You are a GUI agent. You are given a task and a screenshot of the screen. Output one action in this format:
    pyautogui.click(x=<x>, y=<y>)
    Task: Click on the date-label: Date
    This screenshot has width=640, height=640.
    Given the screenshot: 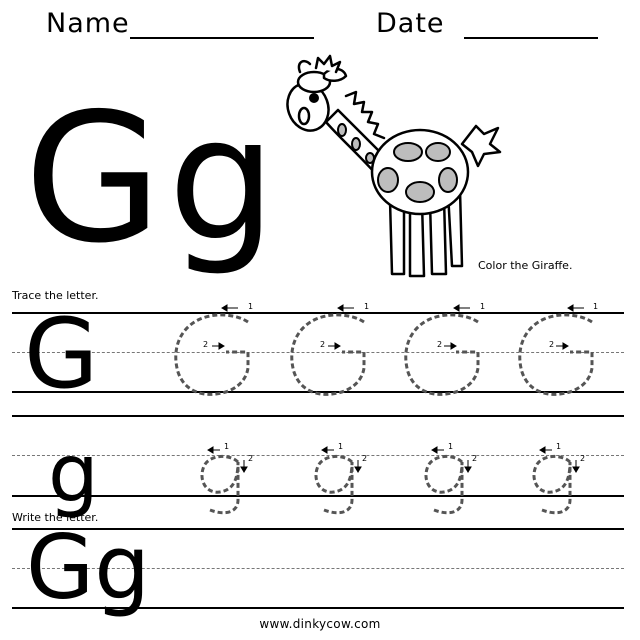 What is the action you would take?
    pyautogui.click(x=410, y=23)
    